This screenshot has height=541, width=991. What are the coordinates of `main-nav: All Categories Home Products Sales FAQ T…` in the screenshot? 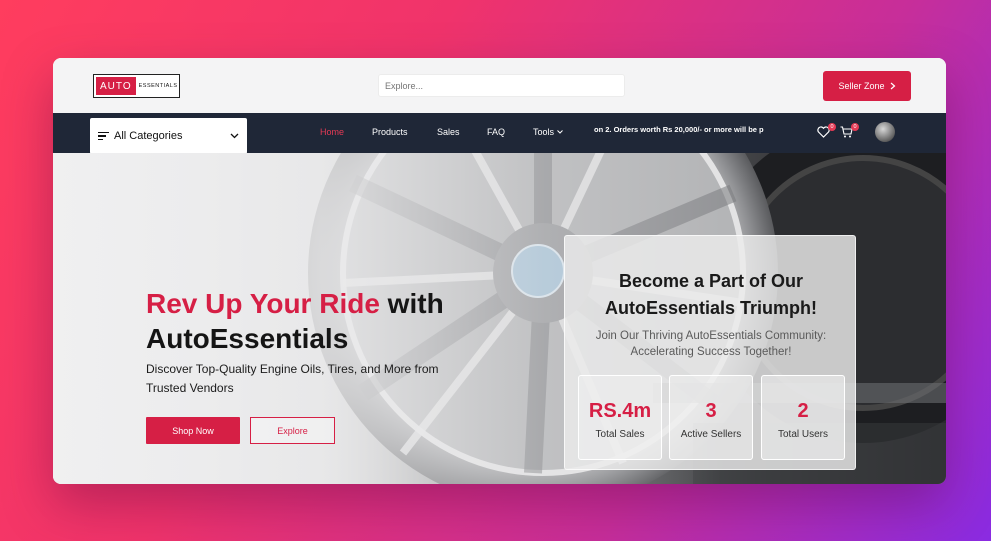 It's located at (499, 133).